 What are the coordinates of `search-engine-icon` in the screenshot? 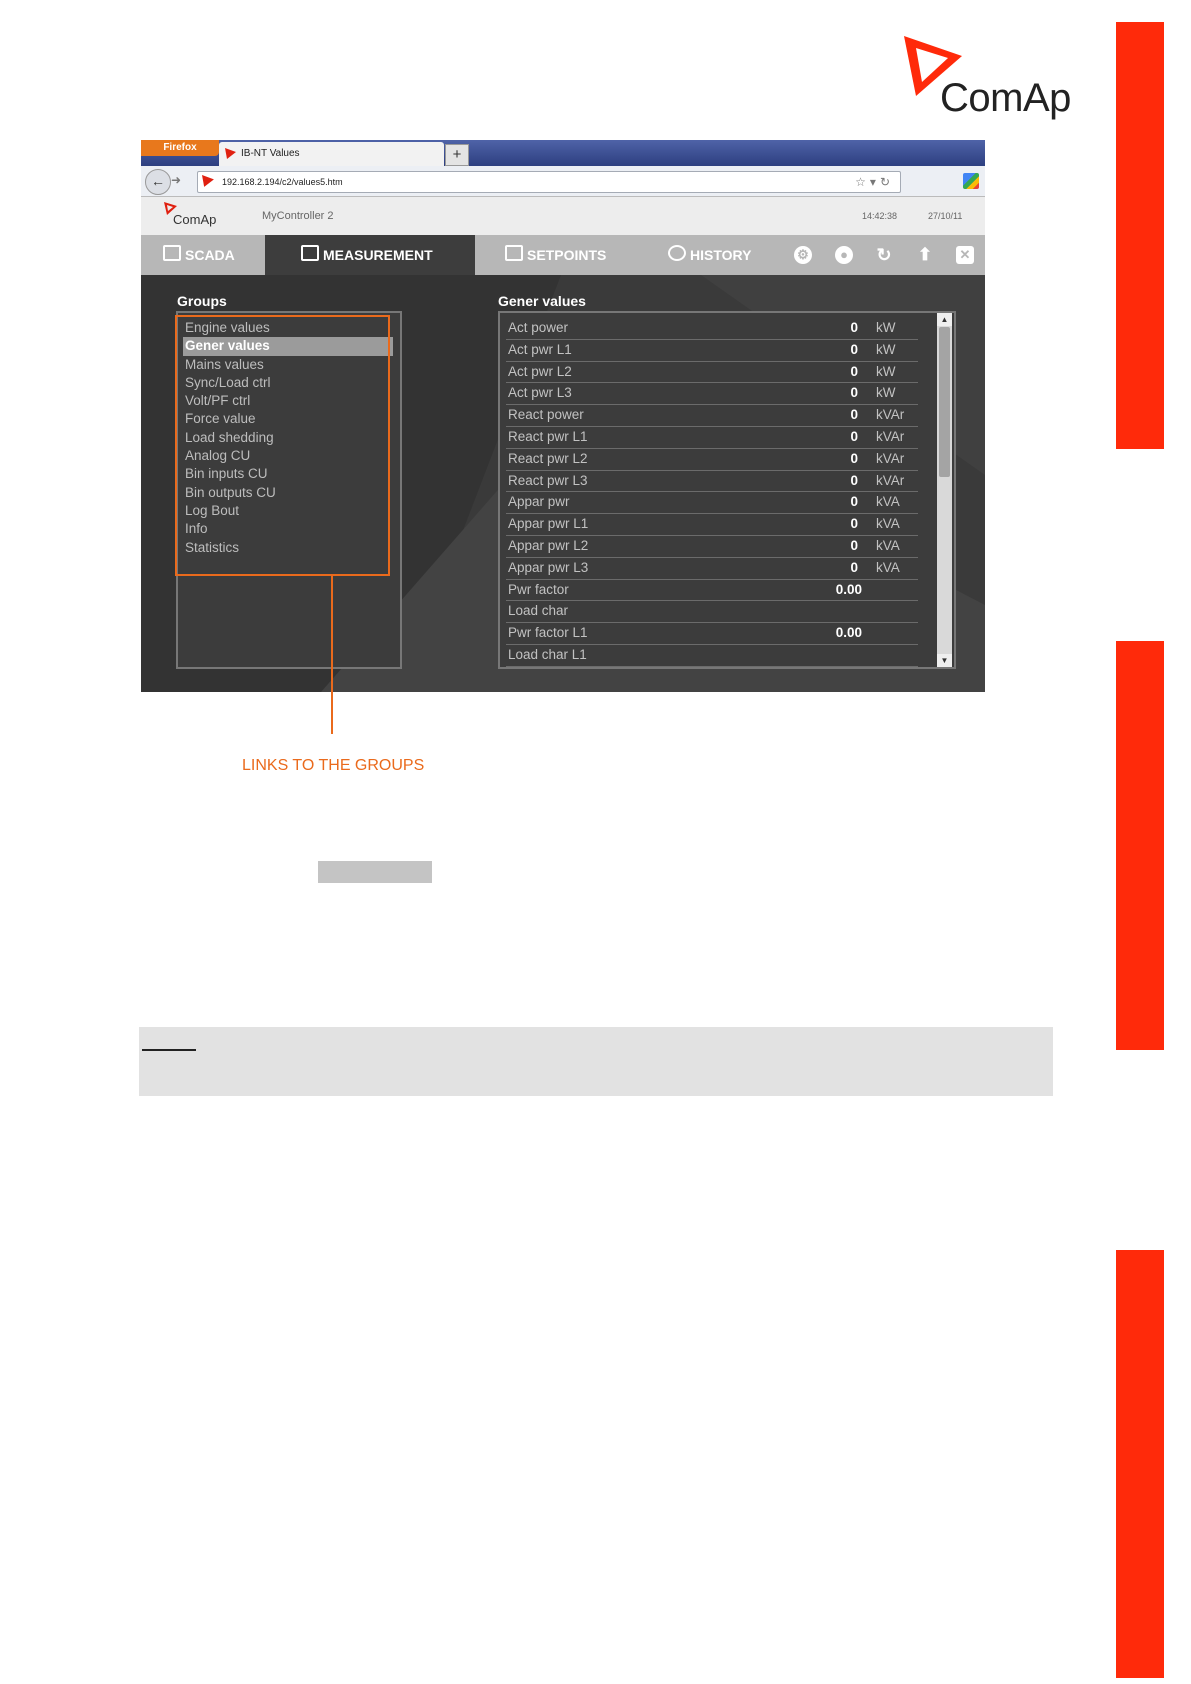 It's located at (971, 181).